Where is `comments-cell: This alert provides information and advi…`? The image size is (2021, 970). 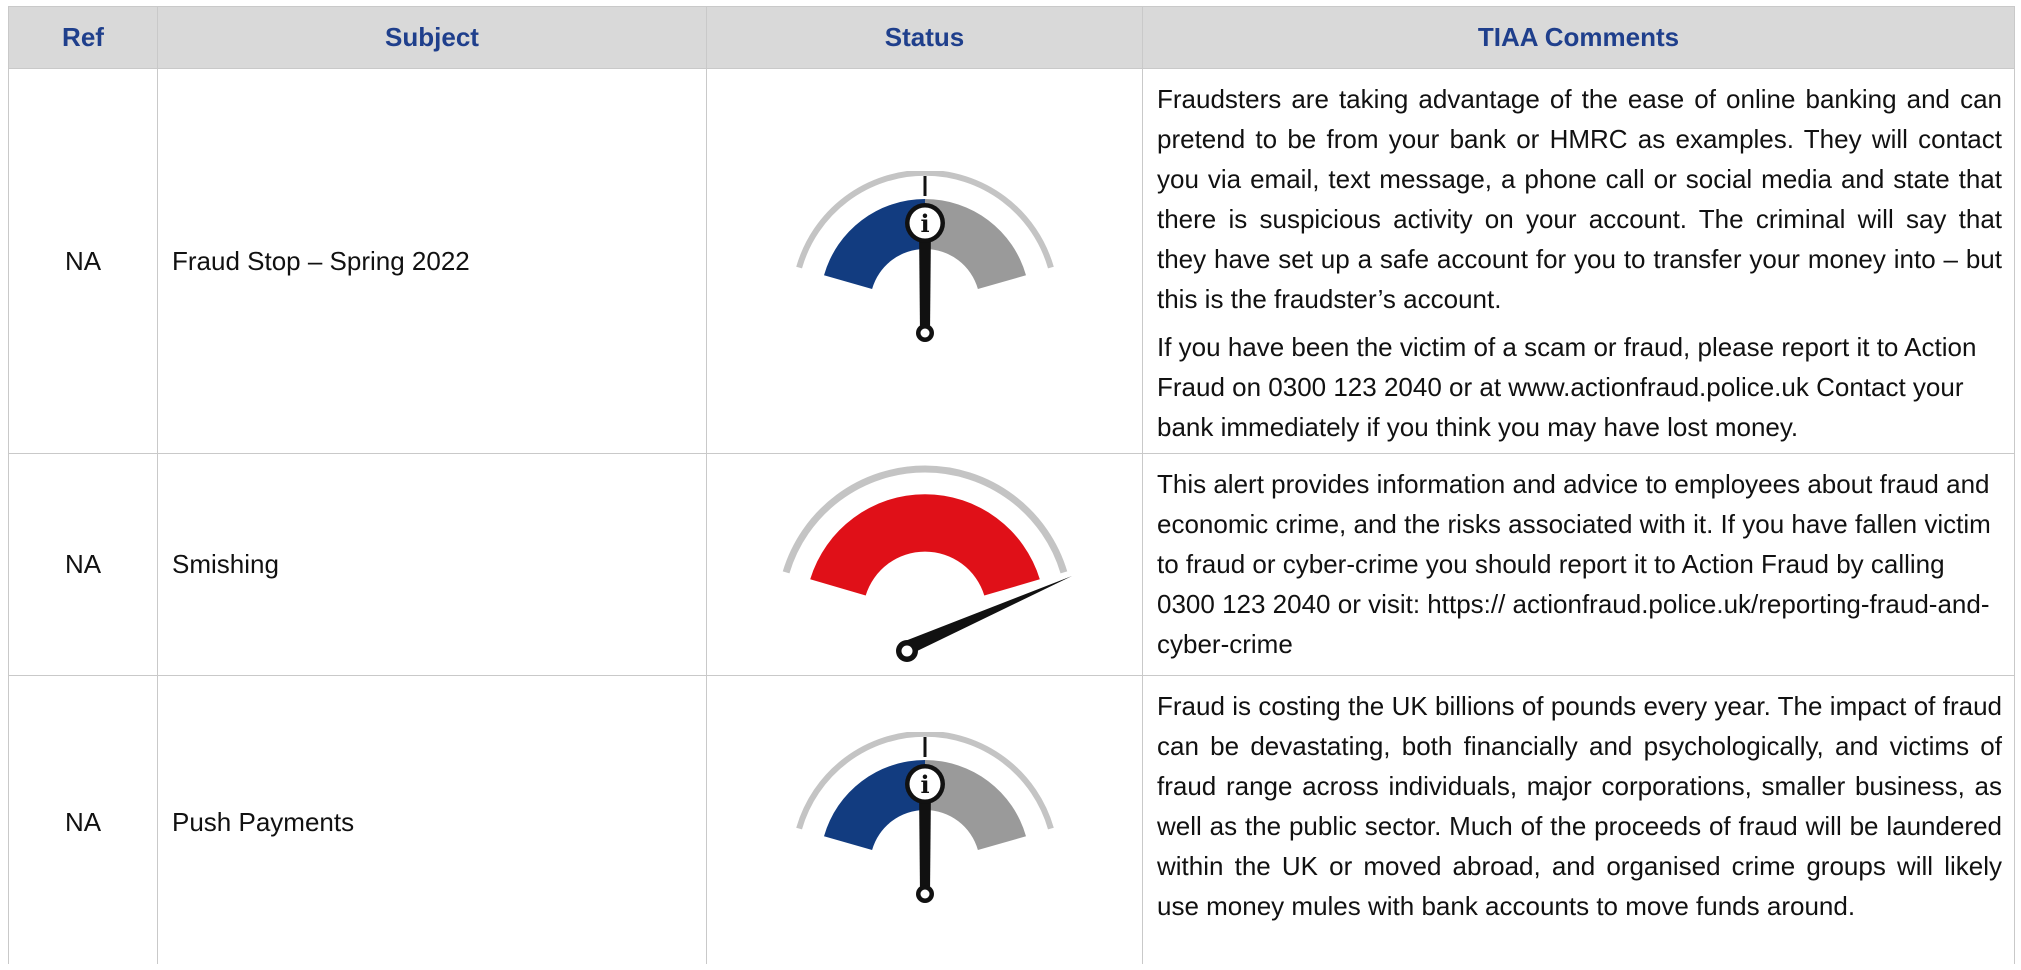
comments-cell: This alert provides information and advi… is located at coordinates (1578, 564).